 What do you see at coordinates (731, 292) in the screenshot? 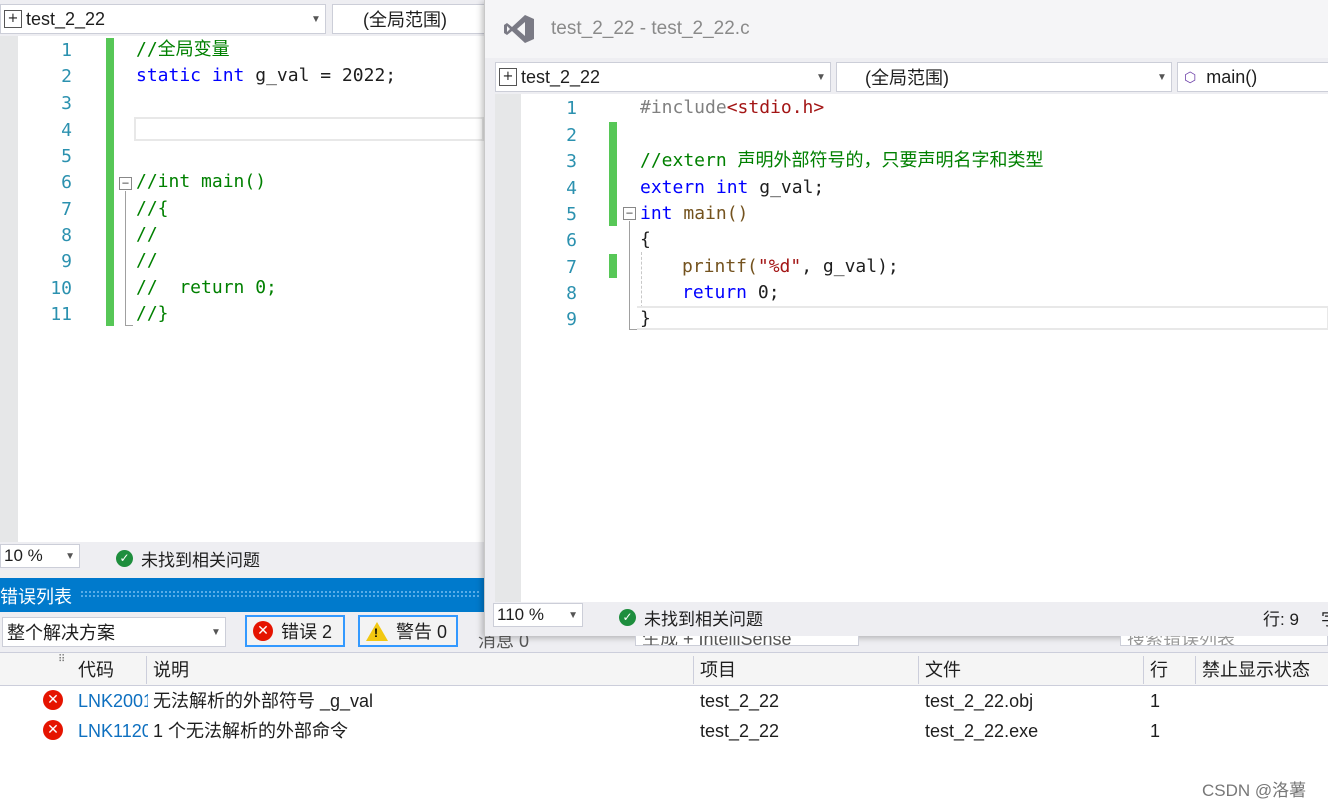
I see `code-line: return 0;` at bounding box center [731, 292].